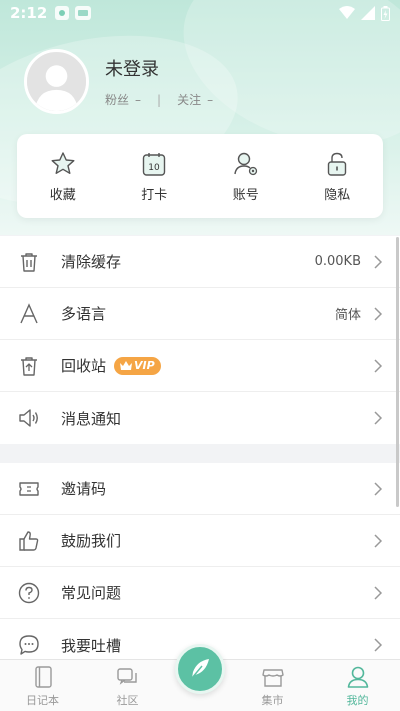 The height and width of the screenshot is (711, 400). Describe the element at coordinates (357, 700) in the screenshot. I see `nav-label: 我的` at that location.